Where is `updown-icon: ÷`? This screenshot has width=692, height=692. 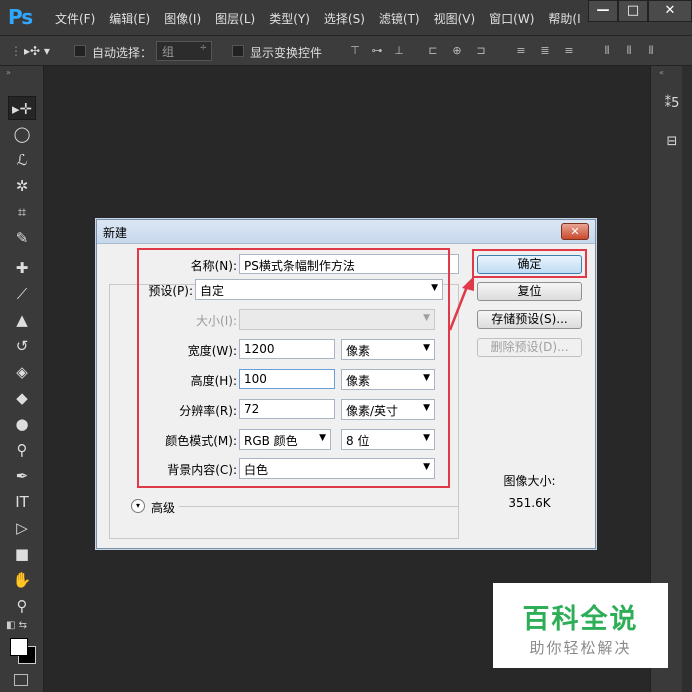
updown-icon: ÷ is located at coordinates (203, 48).